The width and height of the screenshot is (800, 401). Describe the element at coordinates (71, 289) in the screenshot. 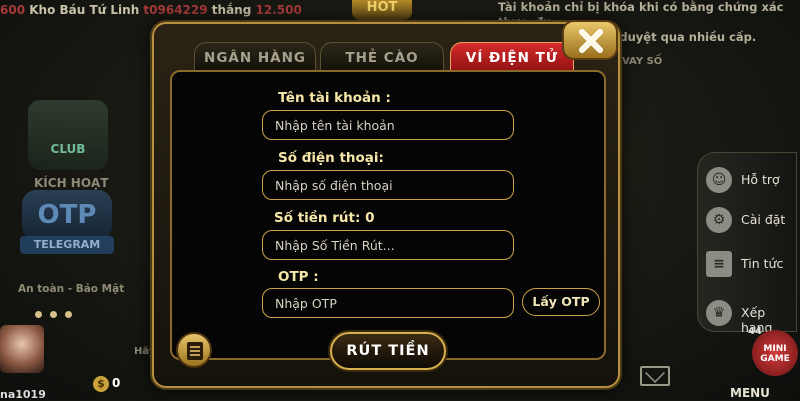

I see `security-label: An toàn - Bảo Mật` at that location.